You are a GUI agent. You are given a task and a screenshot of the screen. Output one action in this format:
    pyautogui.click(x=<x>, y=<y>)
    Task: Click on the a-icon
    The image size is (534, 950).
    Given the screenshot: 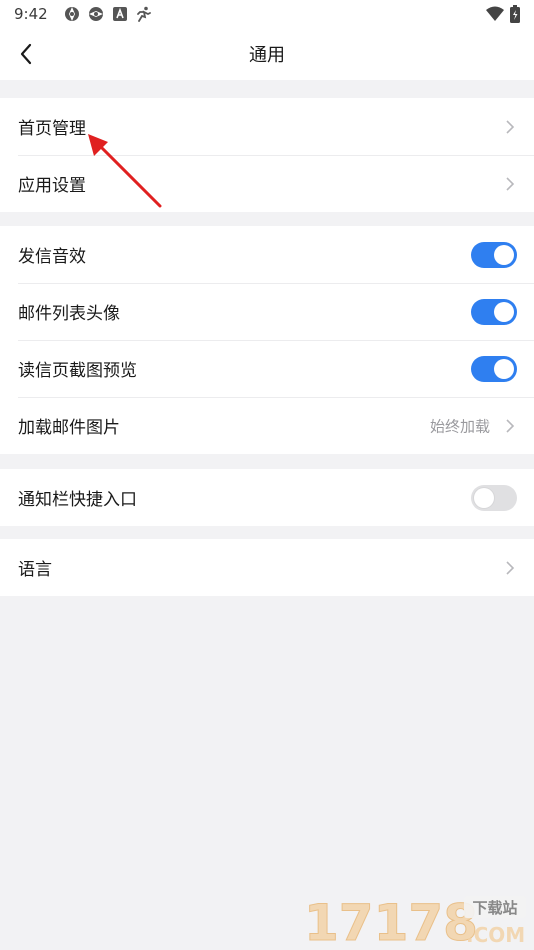 What is the action you would take?
    pyautogui.click(x=120, y=14)
    